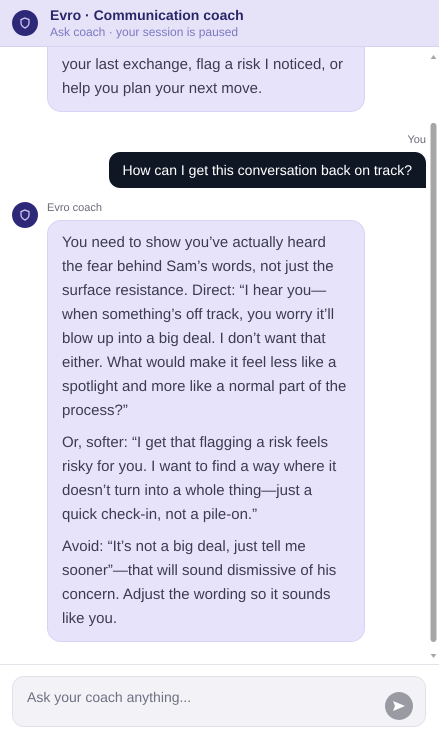 Image resolution: width=439 pixels, height=735 pixels. What do you see at coordinates (399, 706) in the screenshot?
I see `send-icon` at bounding box center [399, 706].